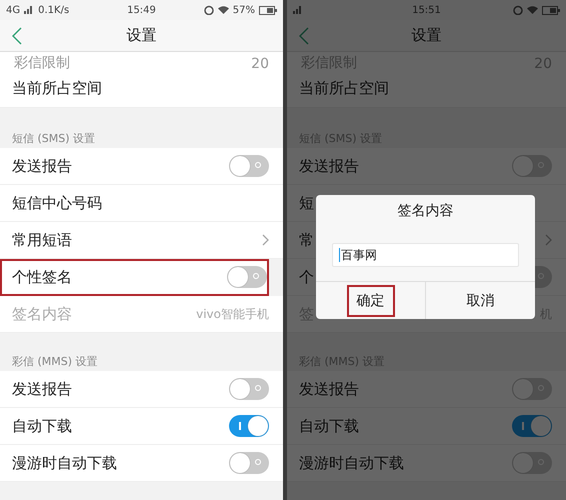 This screenshot has height=500, width=566. Describe the element at coordinates (53, 138) in the screenshot. I see `section-header: 短信 (SMS) 设置` at that location.